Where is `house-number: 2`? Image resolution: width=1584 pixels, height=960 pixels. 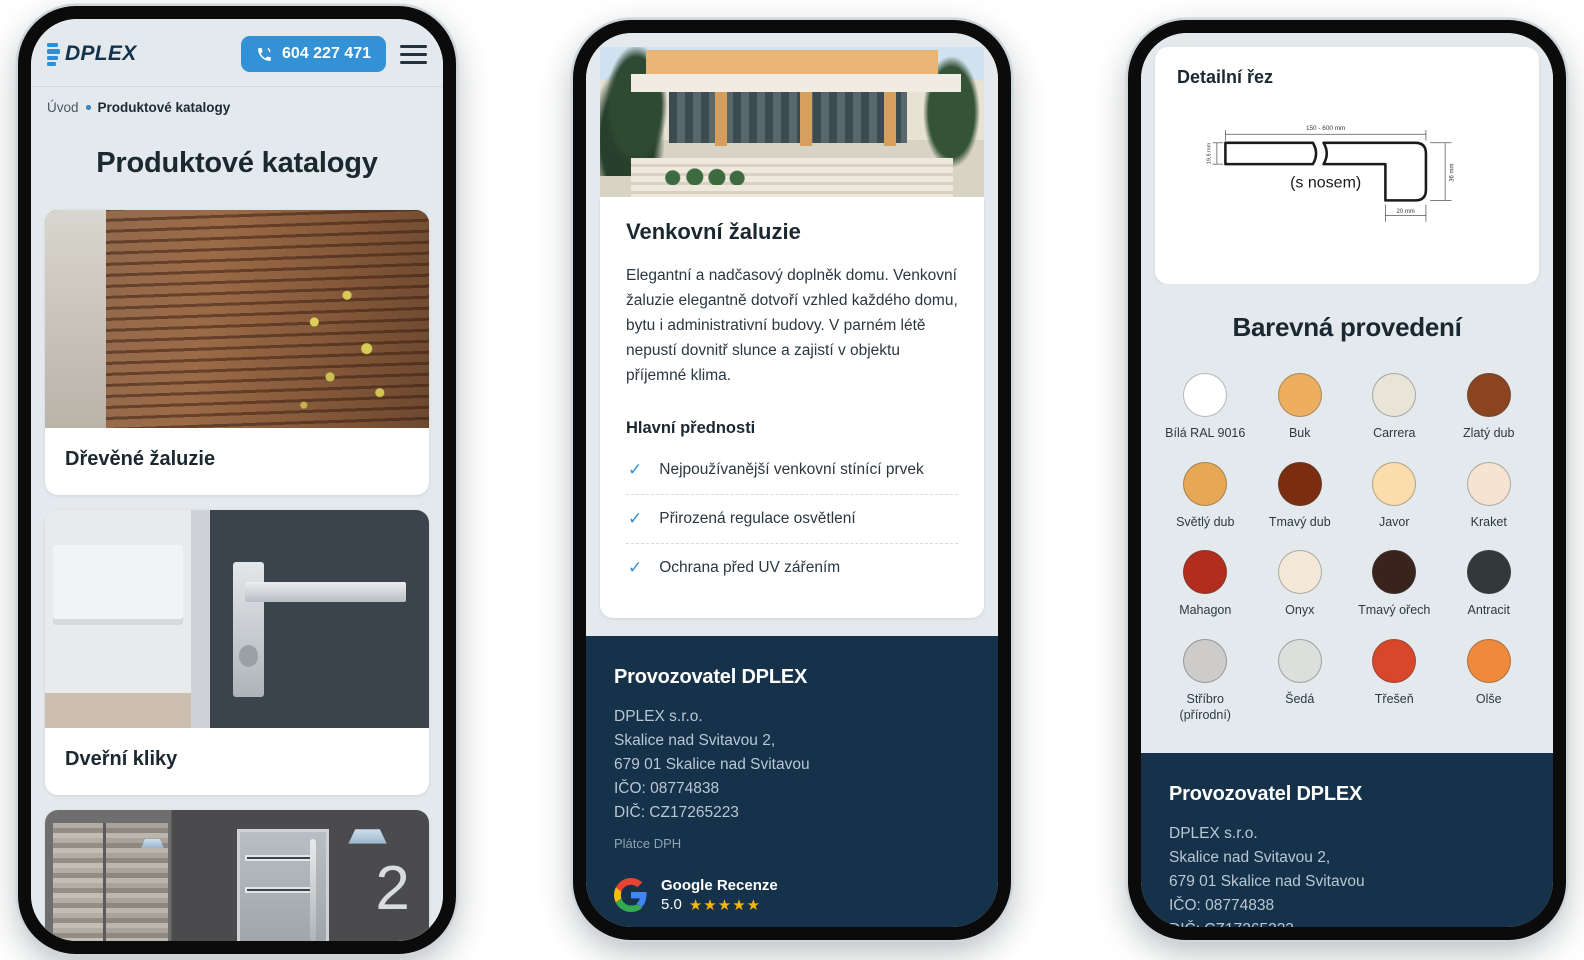 house-number: 2 is located at coordinates (392, 888).